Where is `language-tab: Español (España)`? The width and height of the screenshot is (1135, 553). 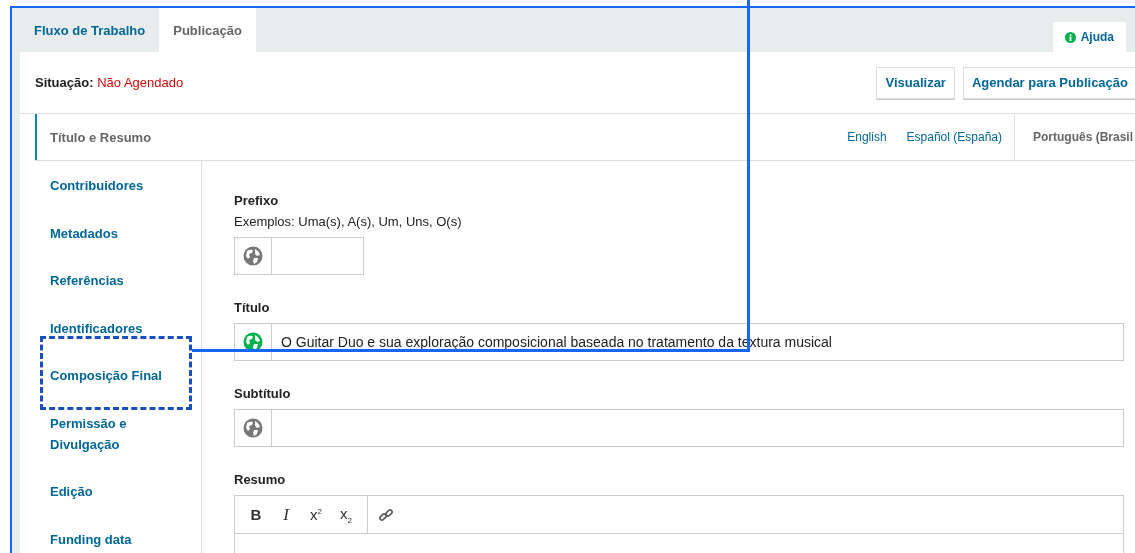
language-tab: Español (España) is located at coordinates (954, 137).